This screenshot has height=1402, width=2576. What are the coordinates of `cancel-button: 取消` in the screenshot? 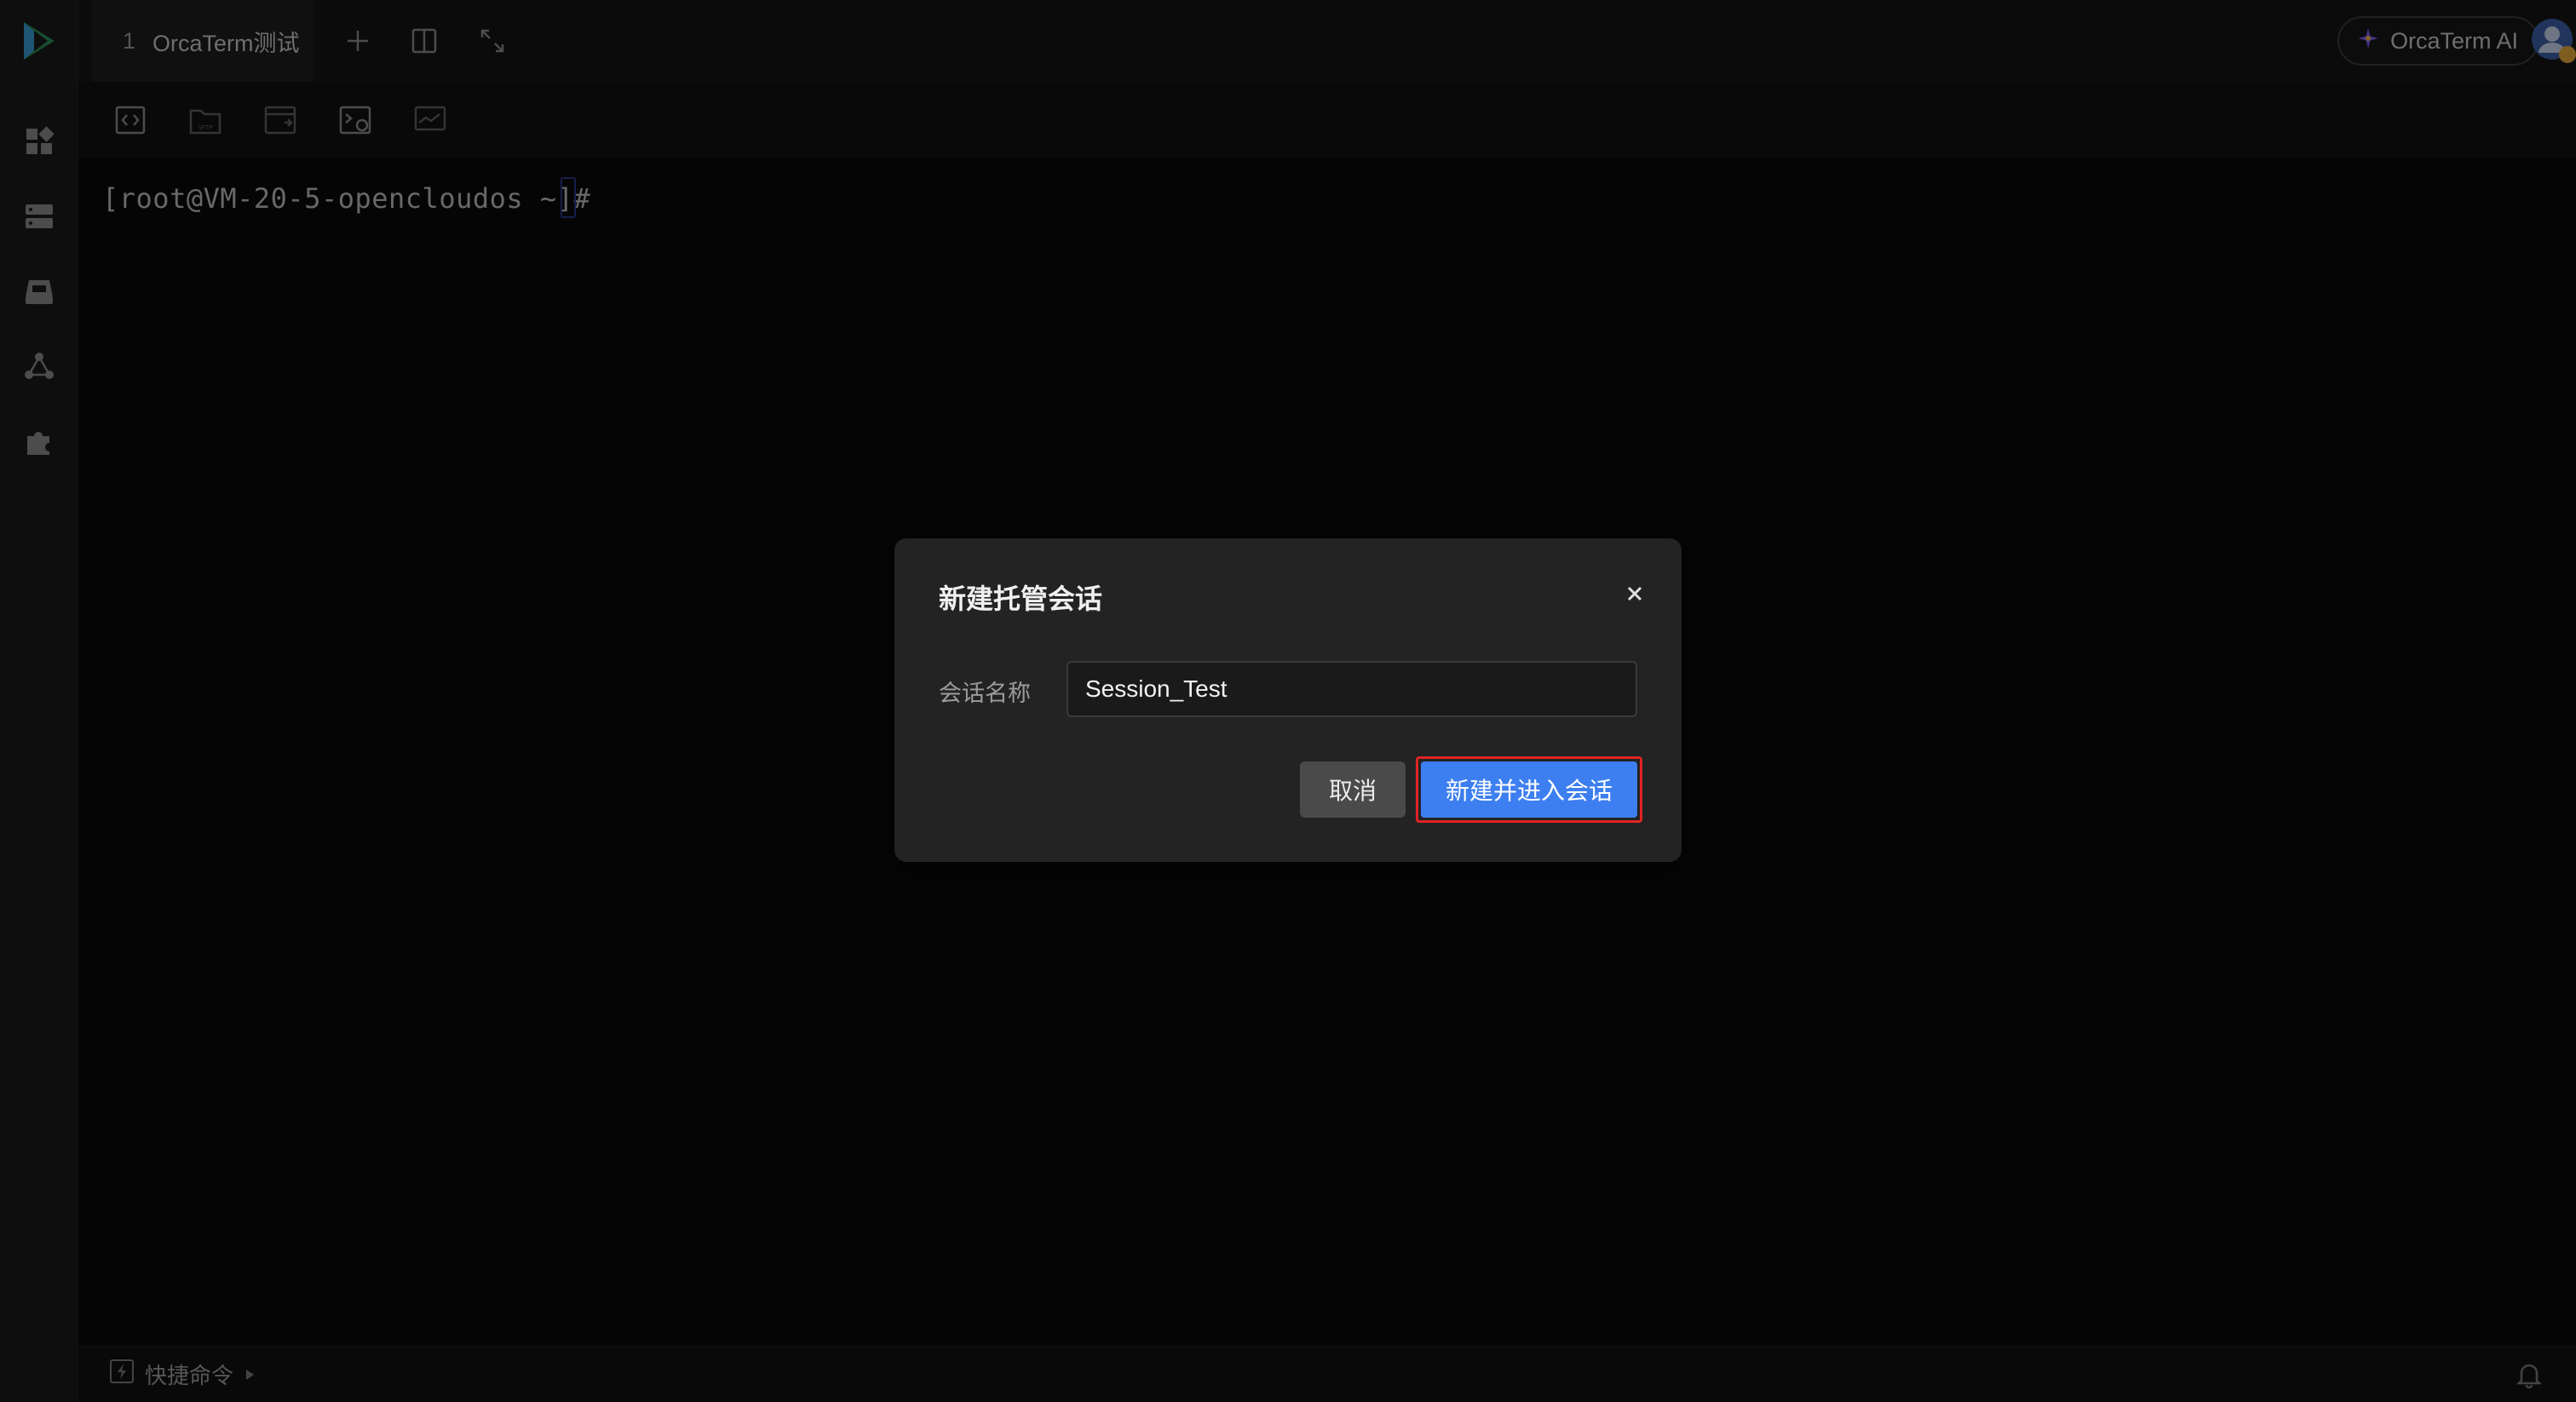 It's located at (1353, 789).